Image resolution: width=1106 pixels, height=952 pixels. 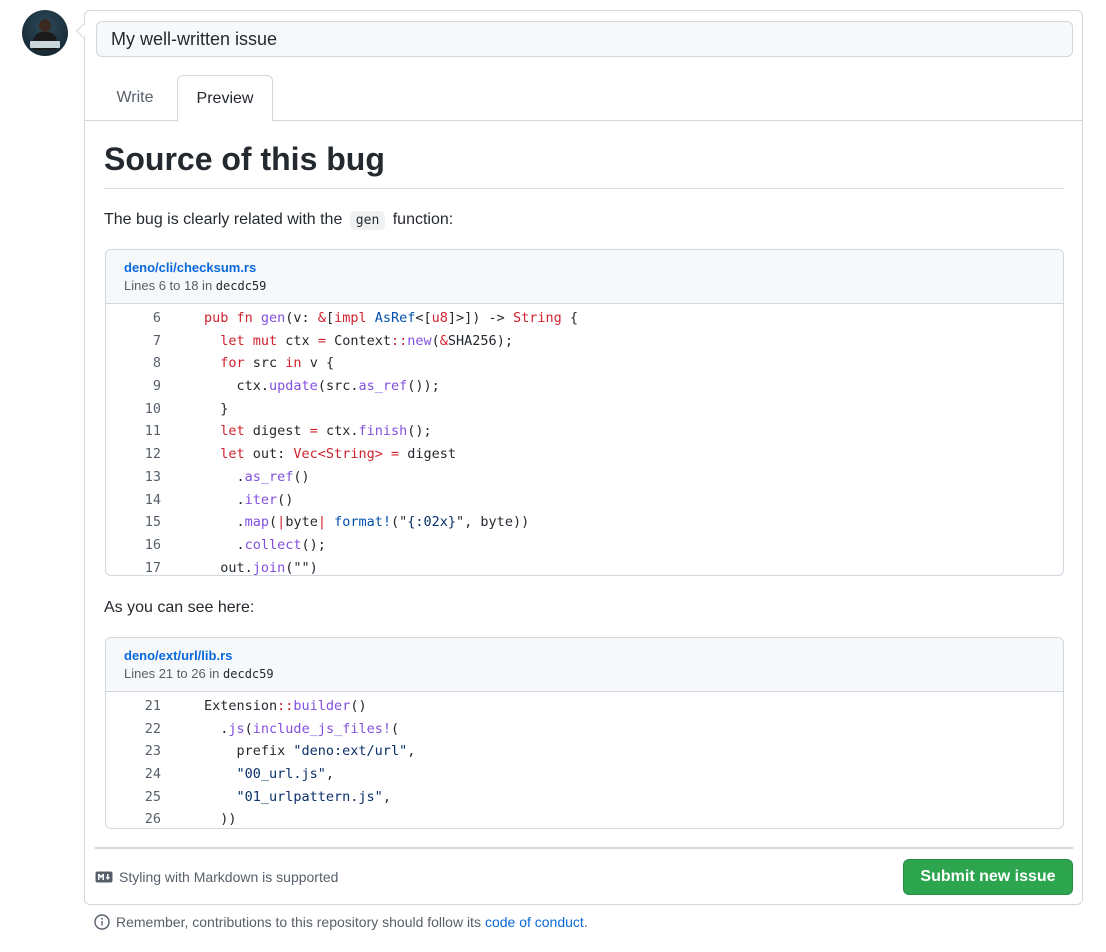 What do you see at coordinates (313, 544) in the screenshot?
I see `code-token: ();` at bounding box center [313, 544].